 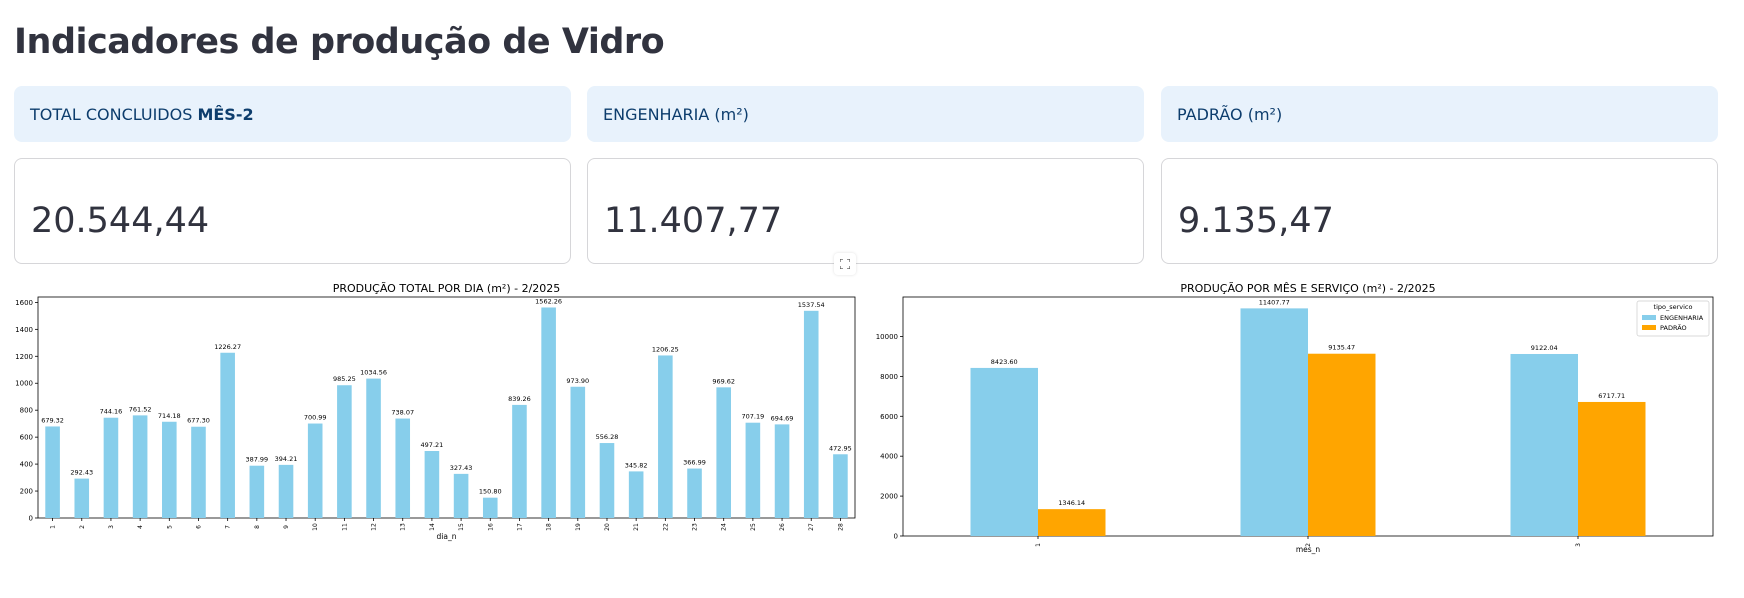 I want to click on data-label: 1537.54, so click(x=811, y=305).